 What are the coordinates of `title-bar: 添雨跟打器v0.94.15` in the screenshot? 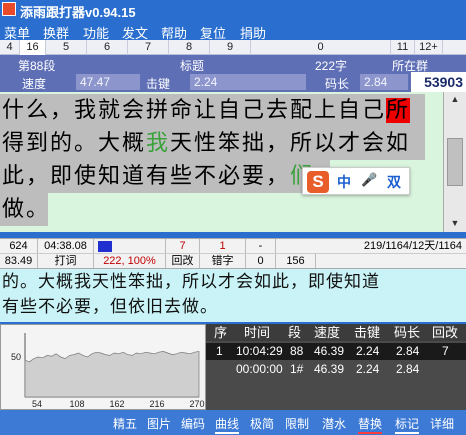 It's located at (233, 10).